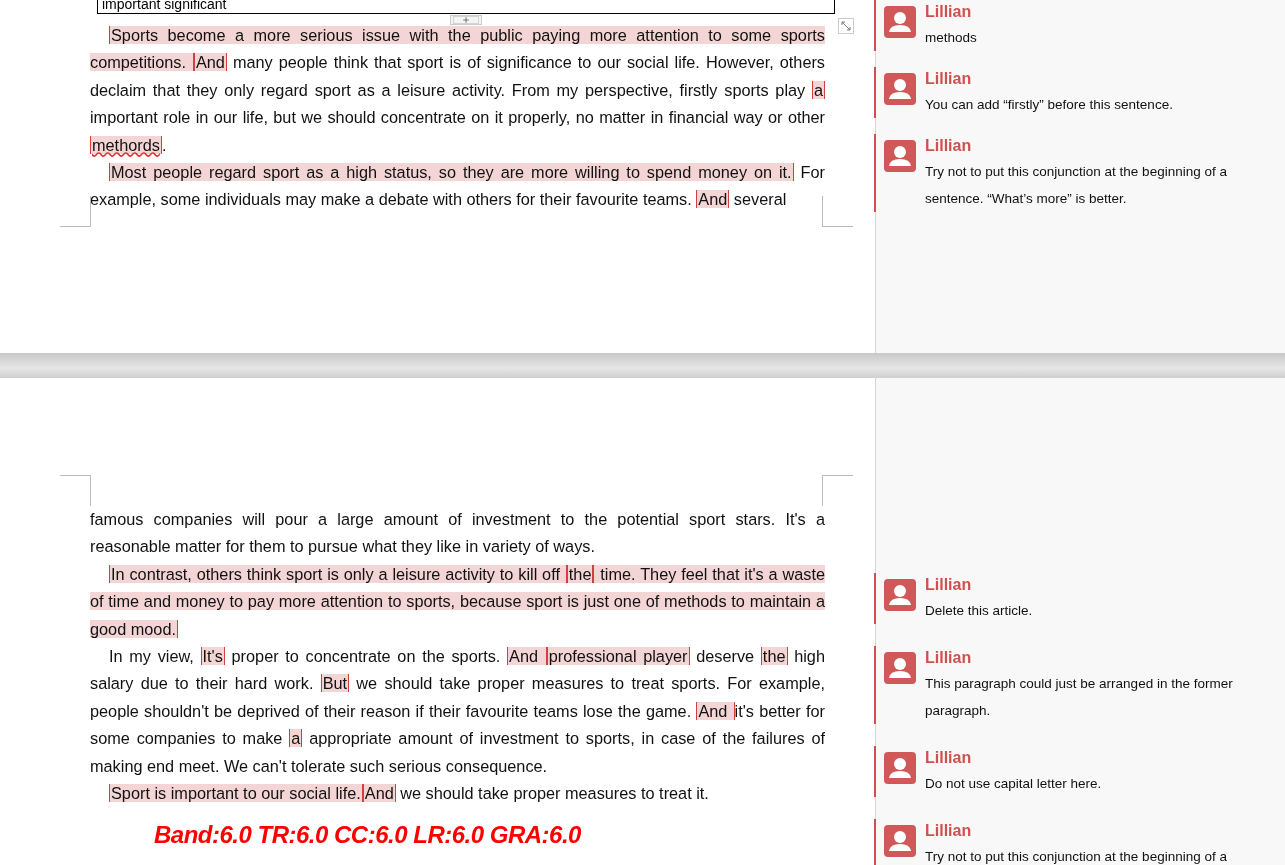 The image size is (1285, 865). What do you see at coordinates (1079, 697) in the screenshot?
I see `comment-text: This paragraph could just be arranged in the former paragraph.` at bounding box center [1079, 697].